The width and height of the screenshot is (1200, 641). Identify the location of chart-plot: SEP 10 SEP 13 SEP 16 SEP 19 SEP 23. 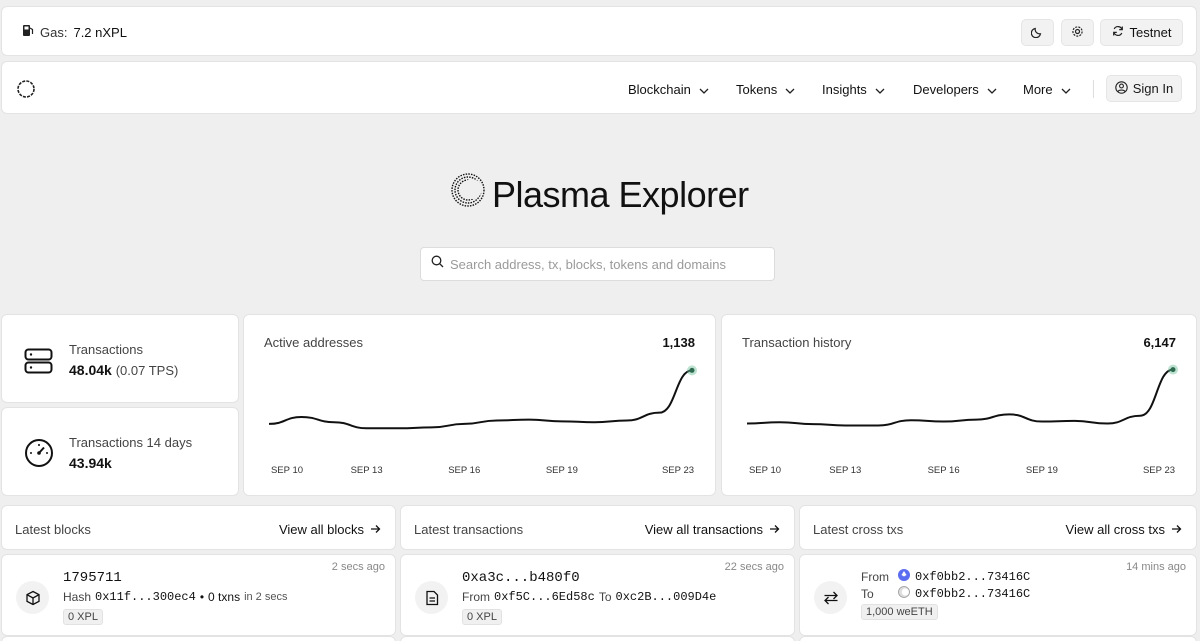
(482, 420).